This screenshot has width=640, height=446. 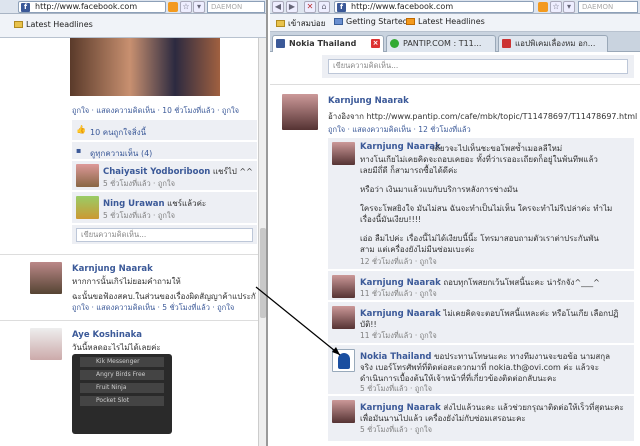 What do you see at coordinates (298, 321) in the screenshot?
I see `annotation-arrow` at bounding box center [298, 321].